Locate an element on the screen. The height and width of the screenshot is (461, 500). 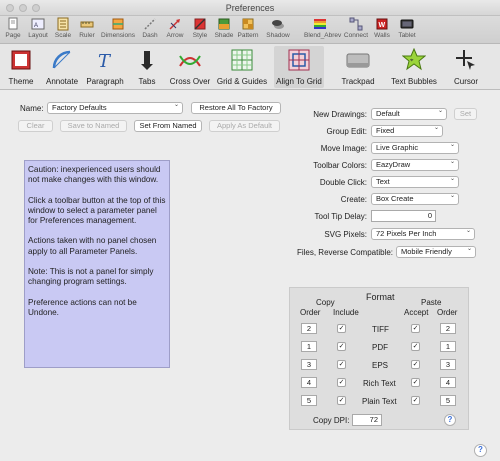
toolbar-style: Style is located at coordinates (200, 28).